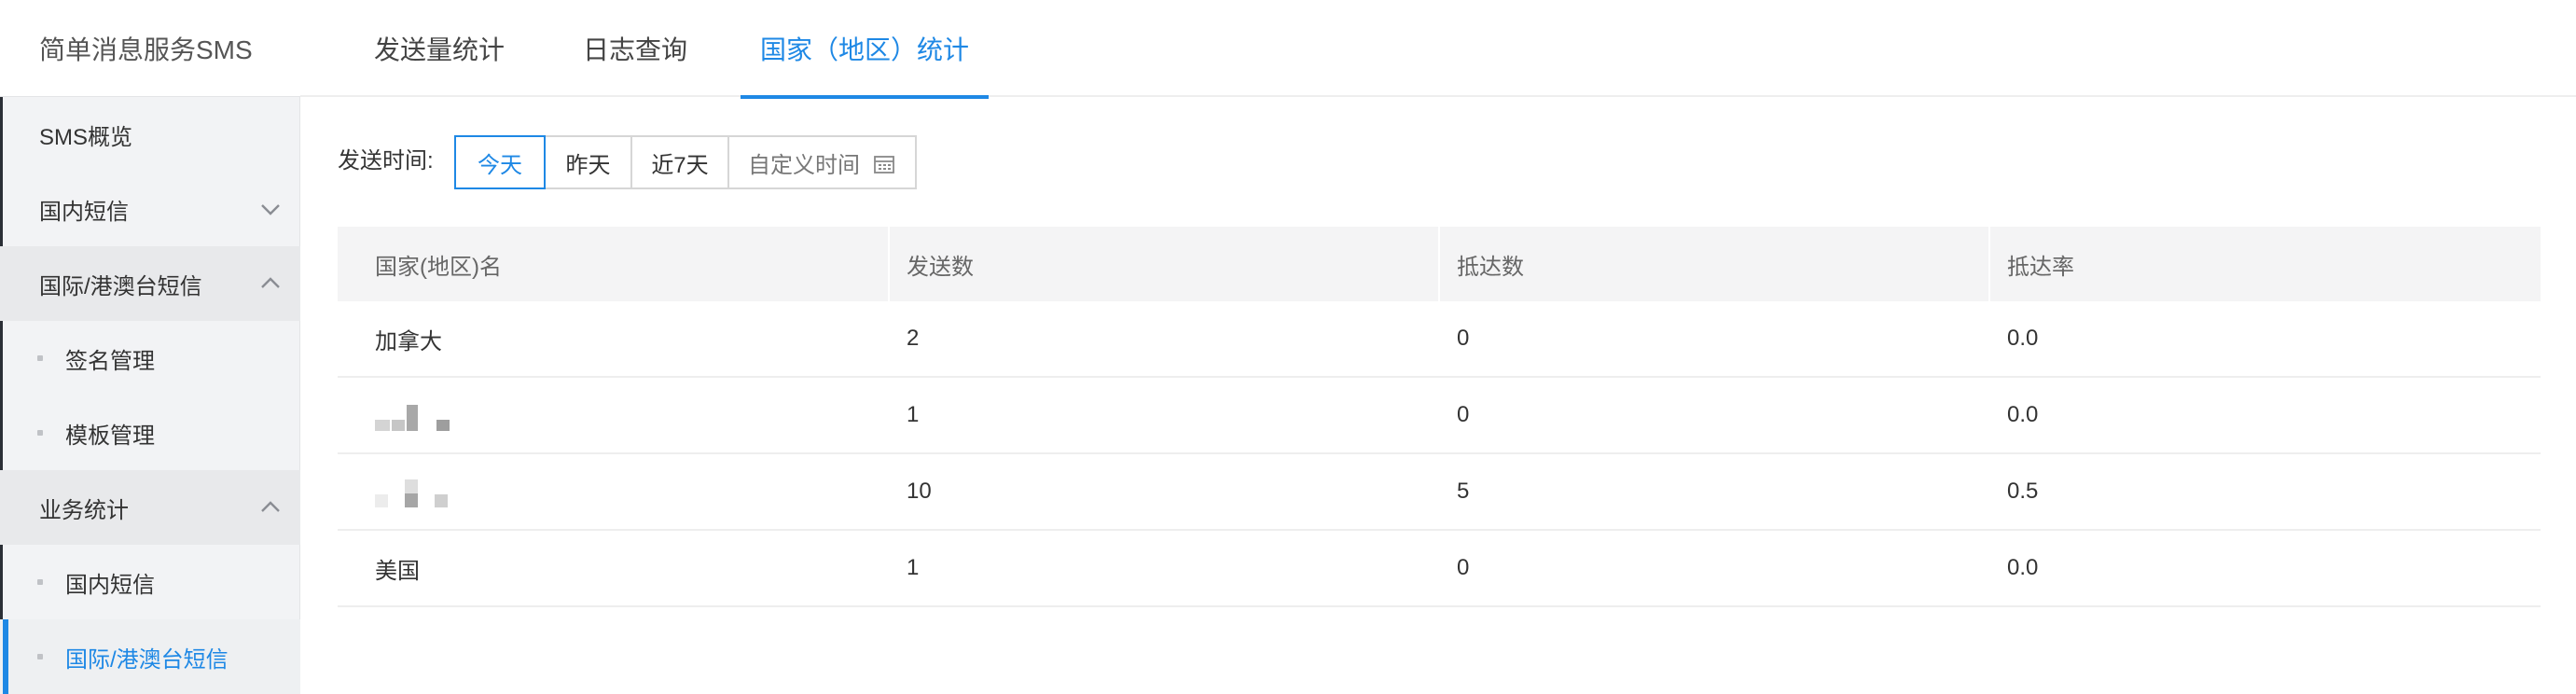 The image size is (2576, 694). Describe the element at coordinates (1463, 491) in the screenshot. I see `cell-arrived: 5` at that location.